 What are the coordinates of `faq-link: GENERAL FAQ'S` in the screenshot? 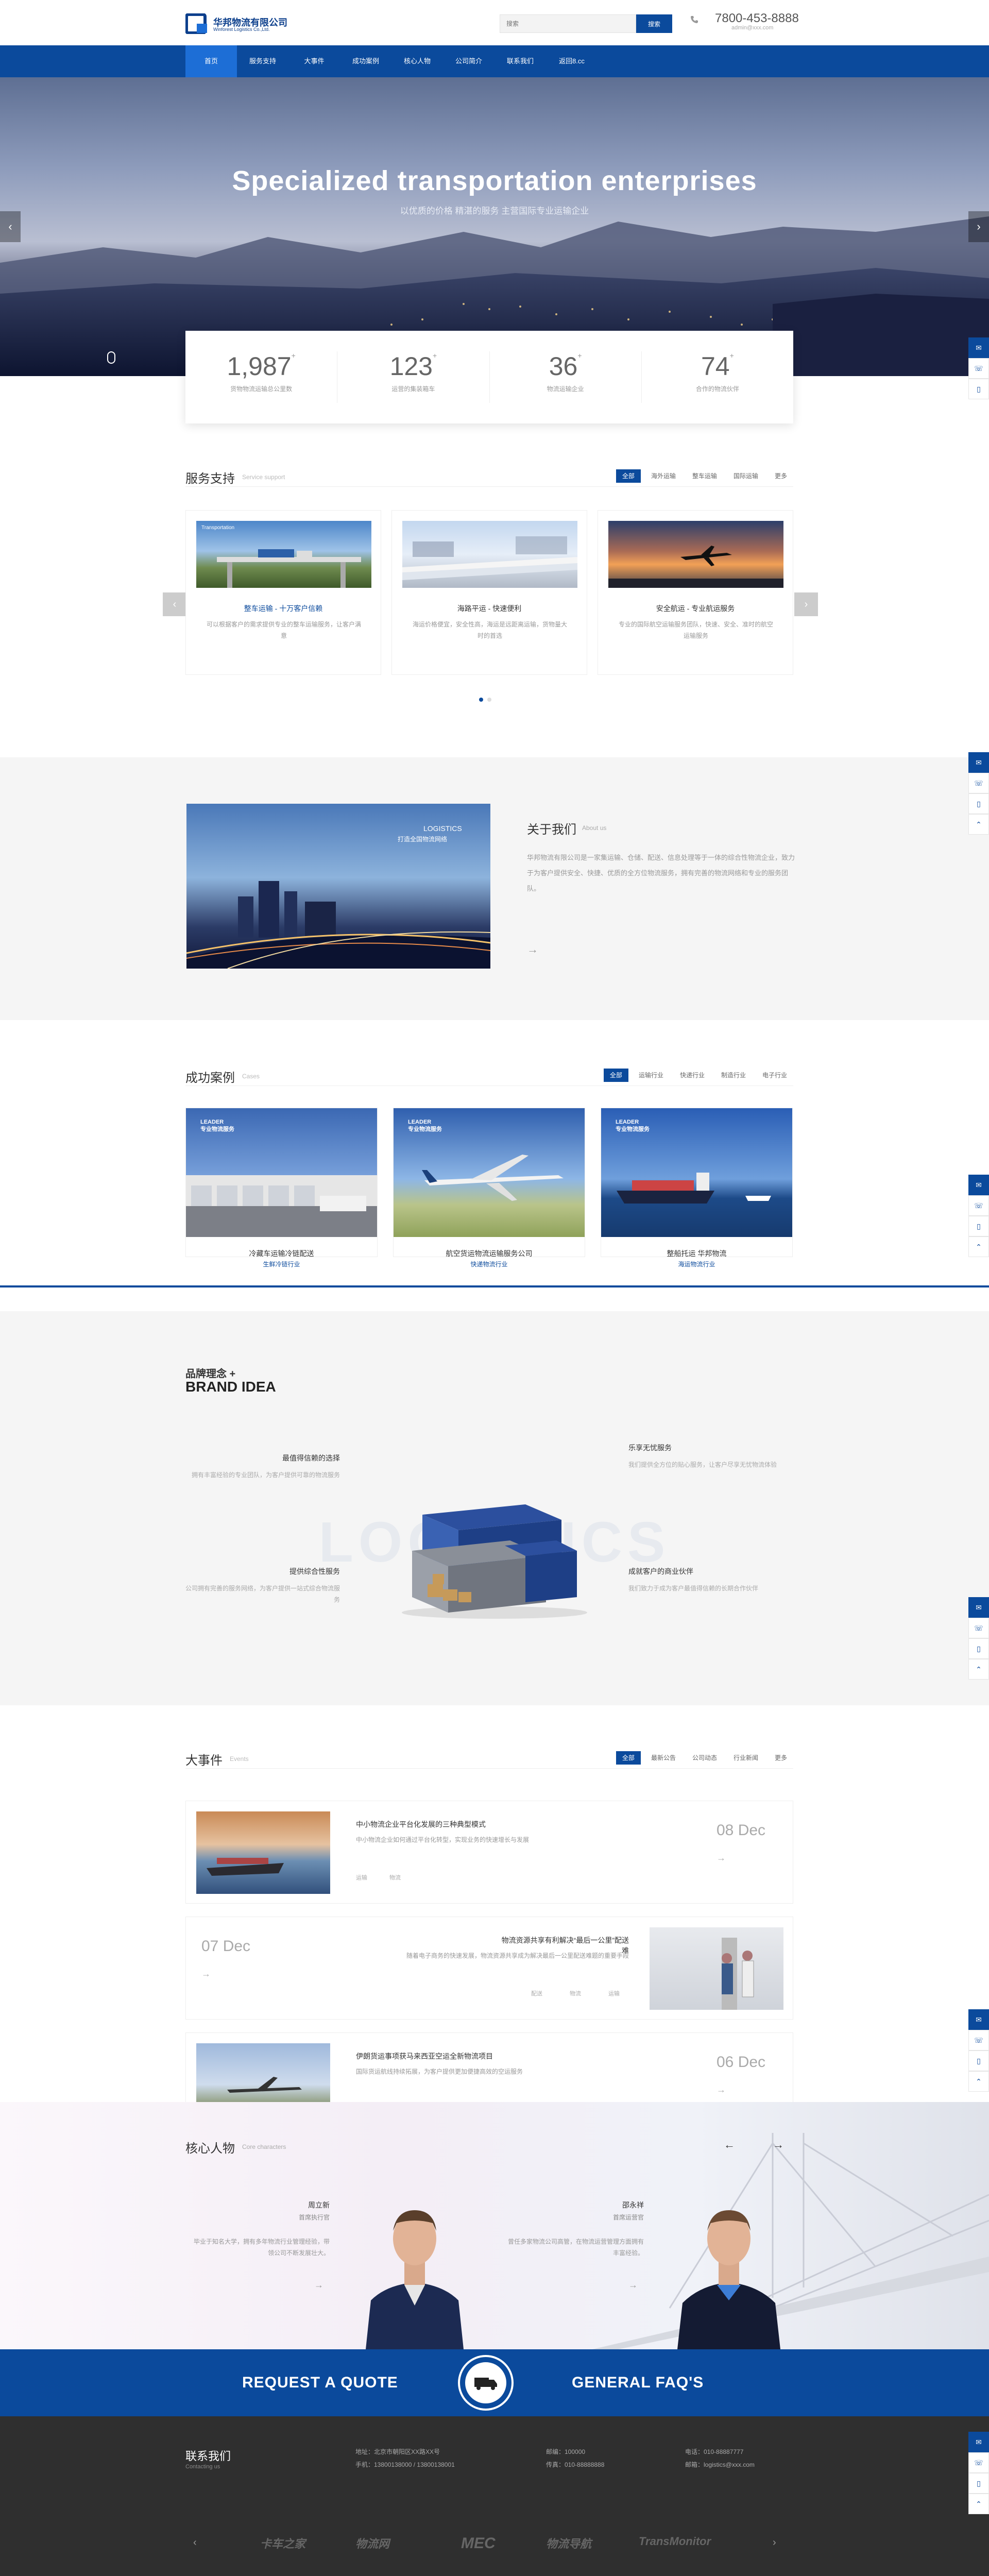 It's located at (638, 2383).